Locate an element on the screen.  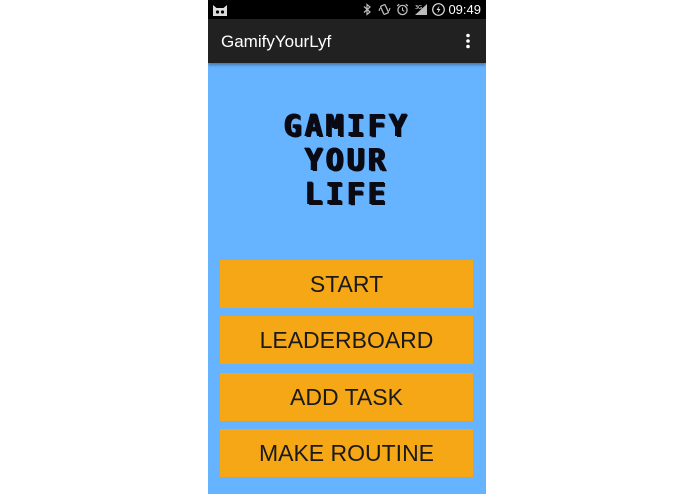
more-vert-icon is located at coordinates (468, 41).